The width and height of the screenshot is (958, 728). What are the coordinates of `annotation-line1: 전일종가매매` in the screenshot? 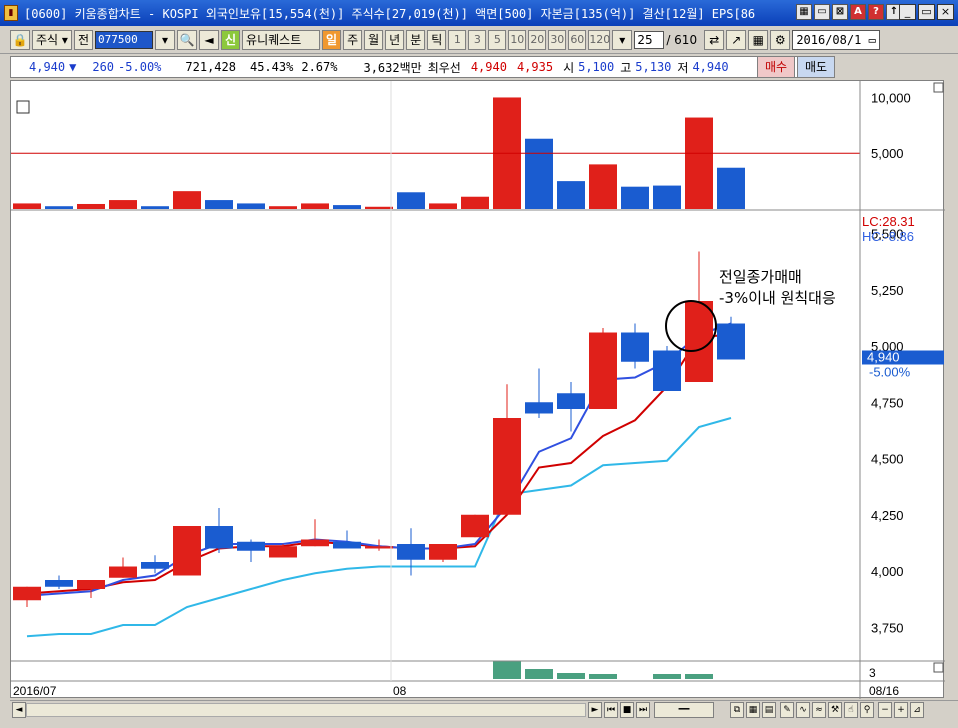 It's located at (760, 277).